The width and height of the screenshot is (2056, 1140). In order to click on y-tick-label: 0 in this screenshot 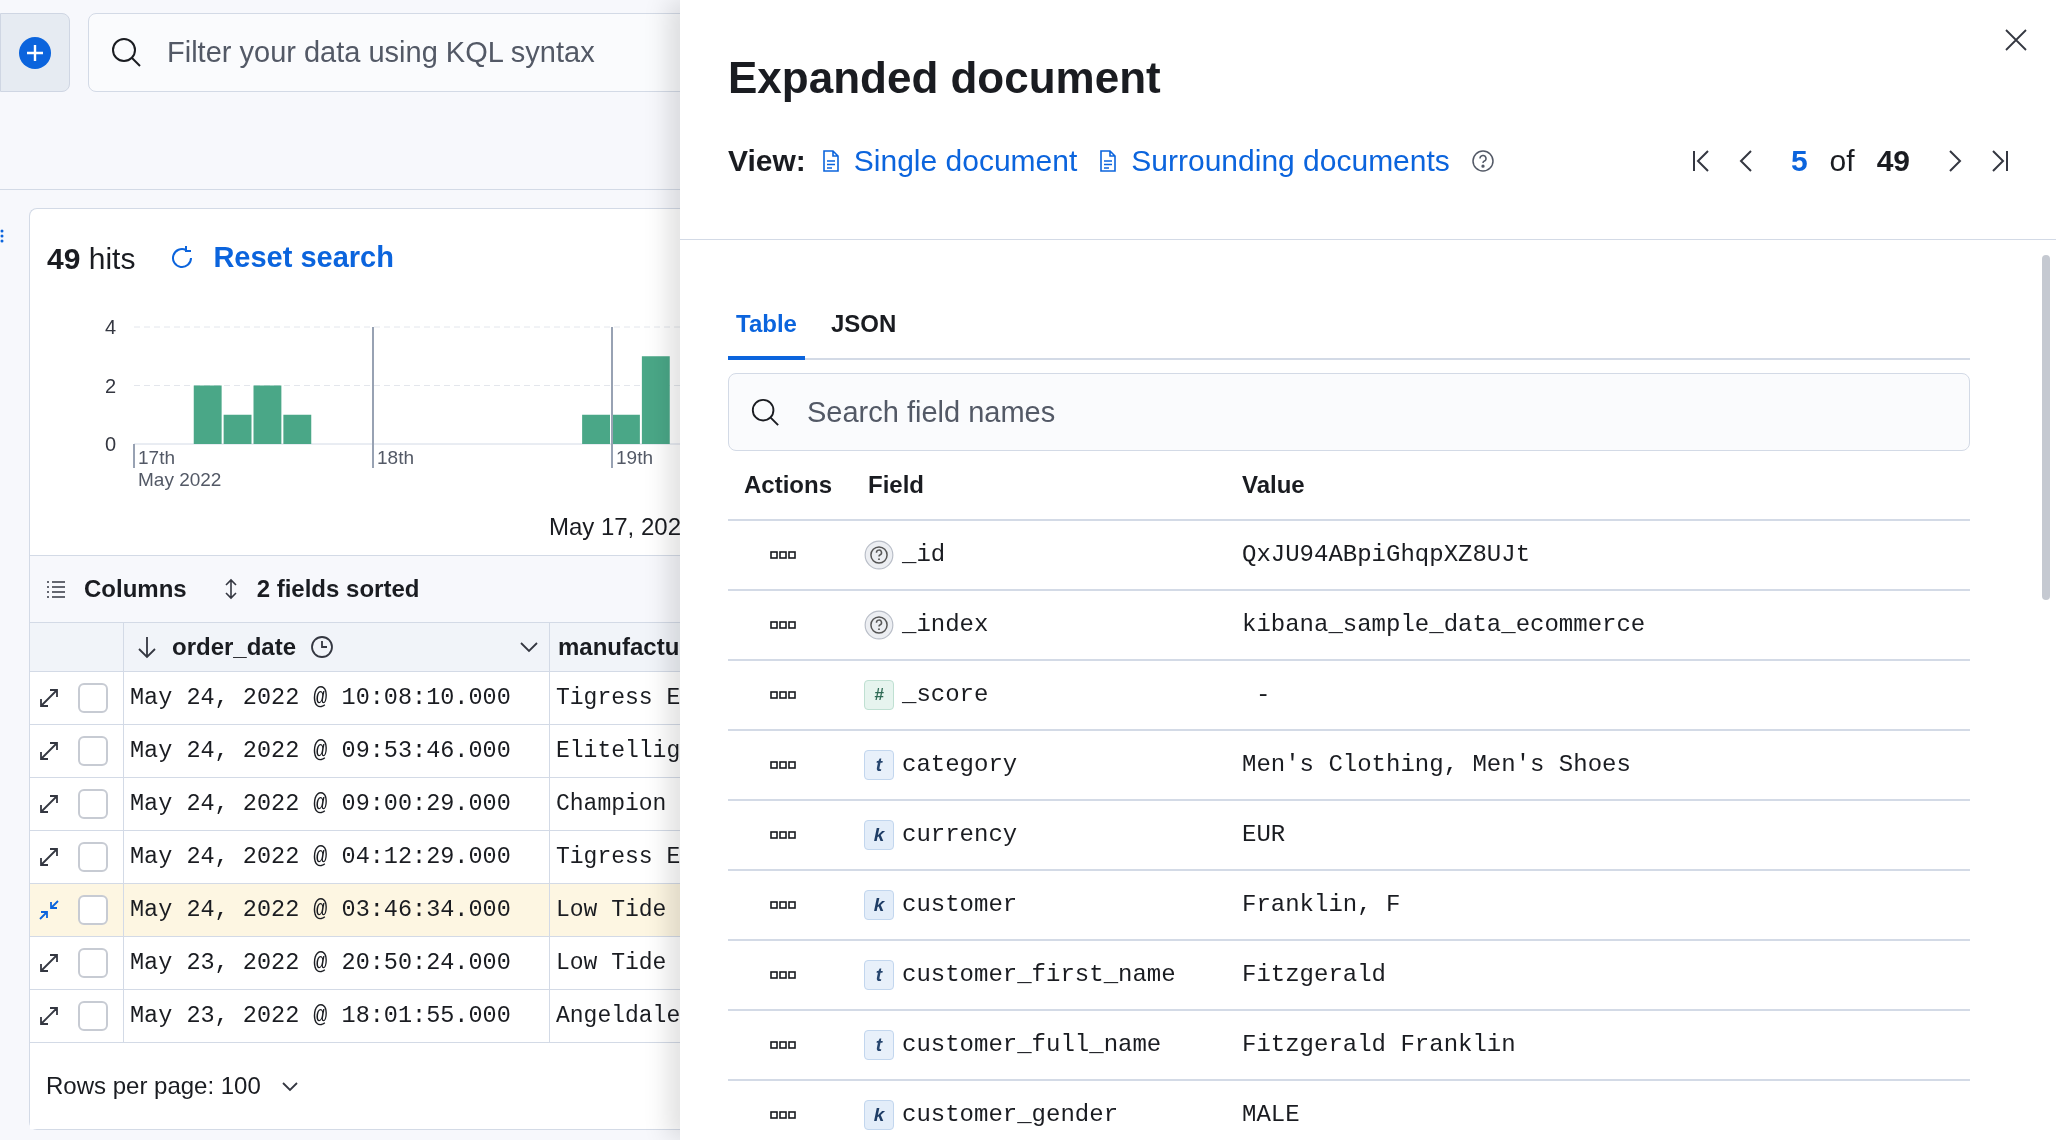, I will do `click(110, 444)`.